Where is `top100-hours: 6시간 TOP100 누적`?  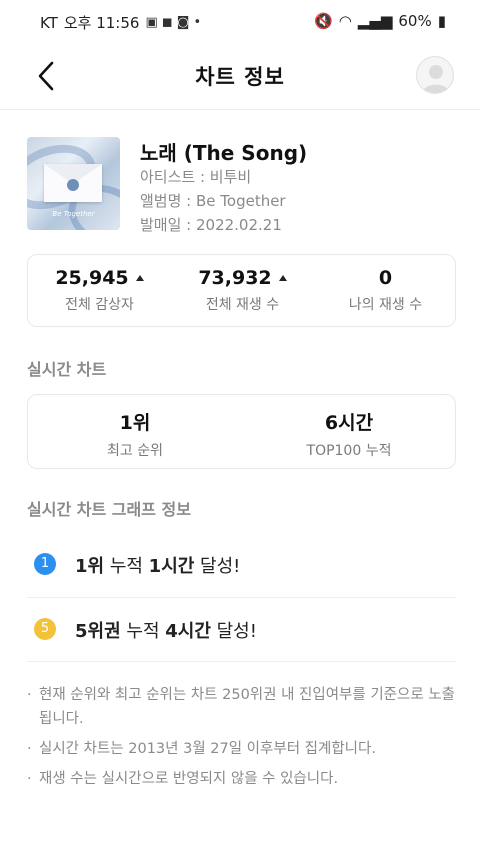 top100-hours: 6시간 TOP100 누적 is located at coordinates (349, 434).